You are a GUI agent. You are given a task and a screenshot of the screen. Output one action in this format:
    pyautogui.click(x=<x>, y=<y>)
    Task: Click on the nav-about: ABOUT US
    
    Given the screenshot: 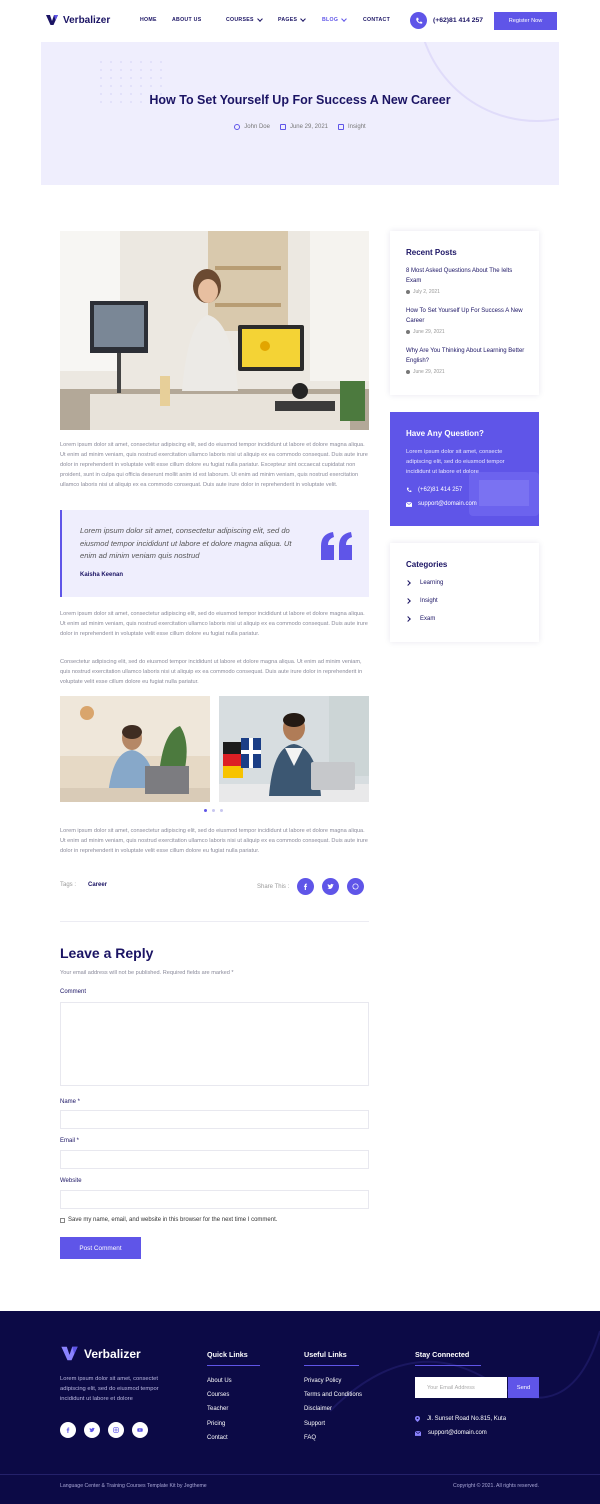 What is the action you would take?
    pyautogui.click(x=199, y=20)
    